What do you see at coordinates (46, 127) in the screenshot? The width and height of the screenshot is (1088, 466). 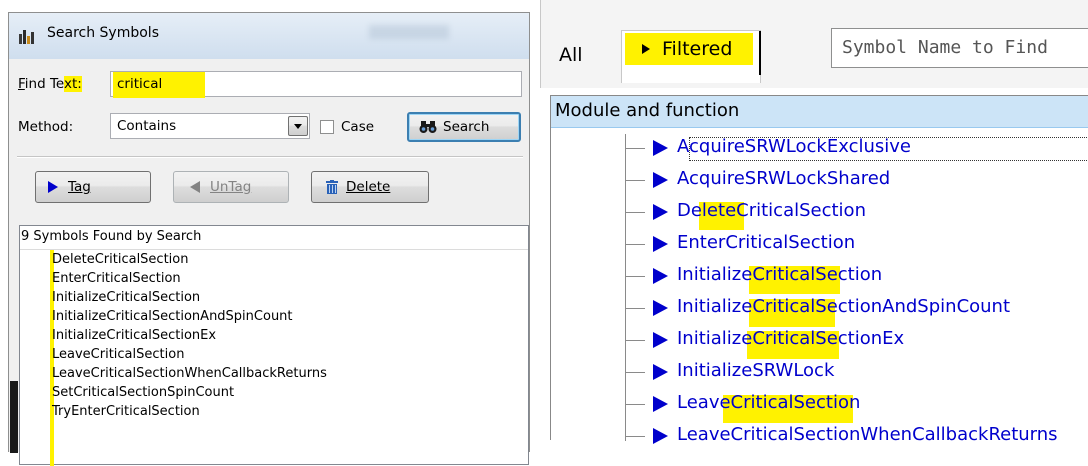 I see `method-label: Method:` at bounding box center [46, 127].